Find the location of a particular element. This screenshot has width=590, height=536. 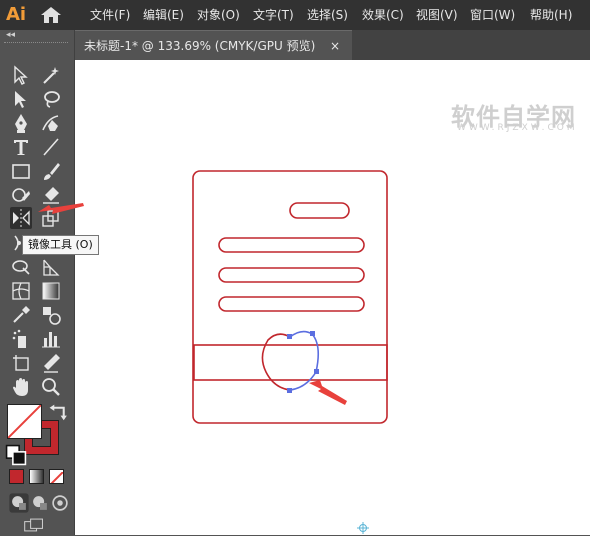

band-rectangle-shape is located at coordinates (290, 362).